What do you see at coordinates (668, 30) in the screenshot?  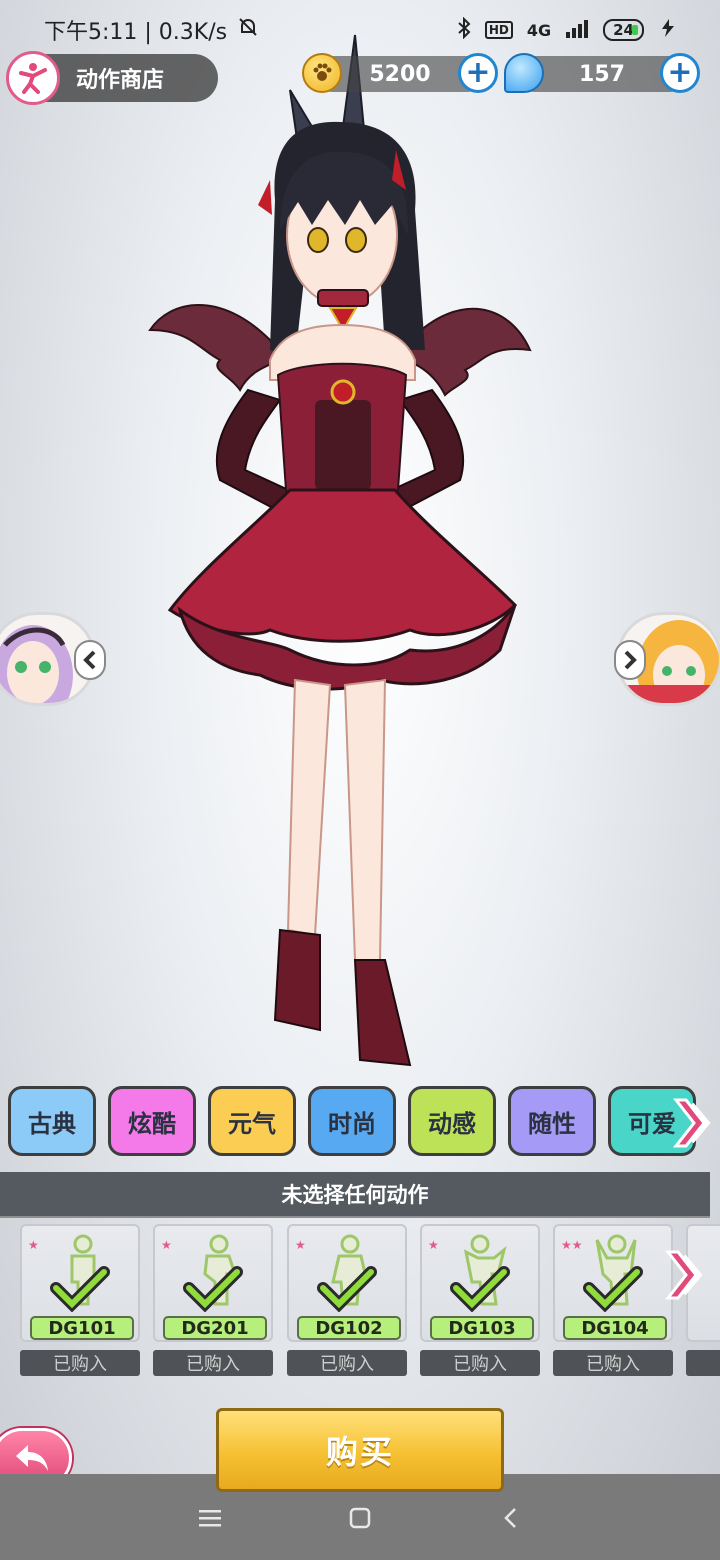 I see `charging-icon` at bounding box center [668, 30].